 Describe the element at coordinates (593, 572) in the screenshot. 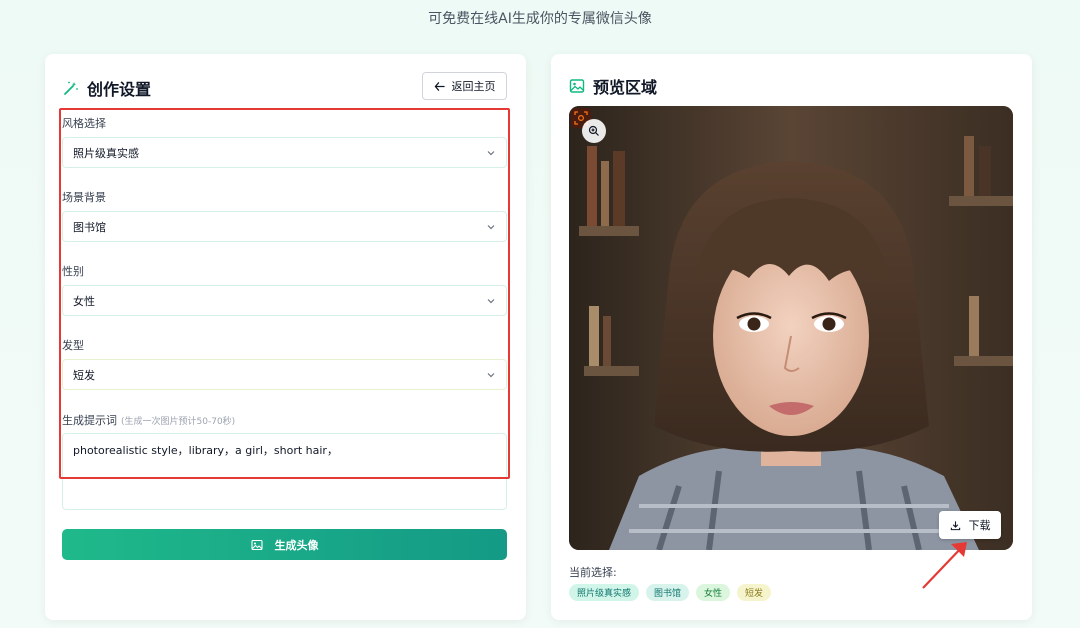

I see `current-selection-label: 当前选择:` at that location.